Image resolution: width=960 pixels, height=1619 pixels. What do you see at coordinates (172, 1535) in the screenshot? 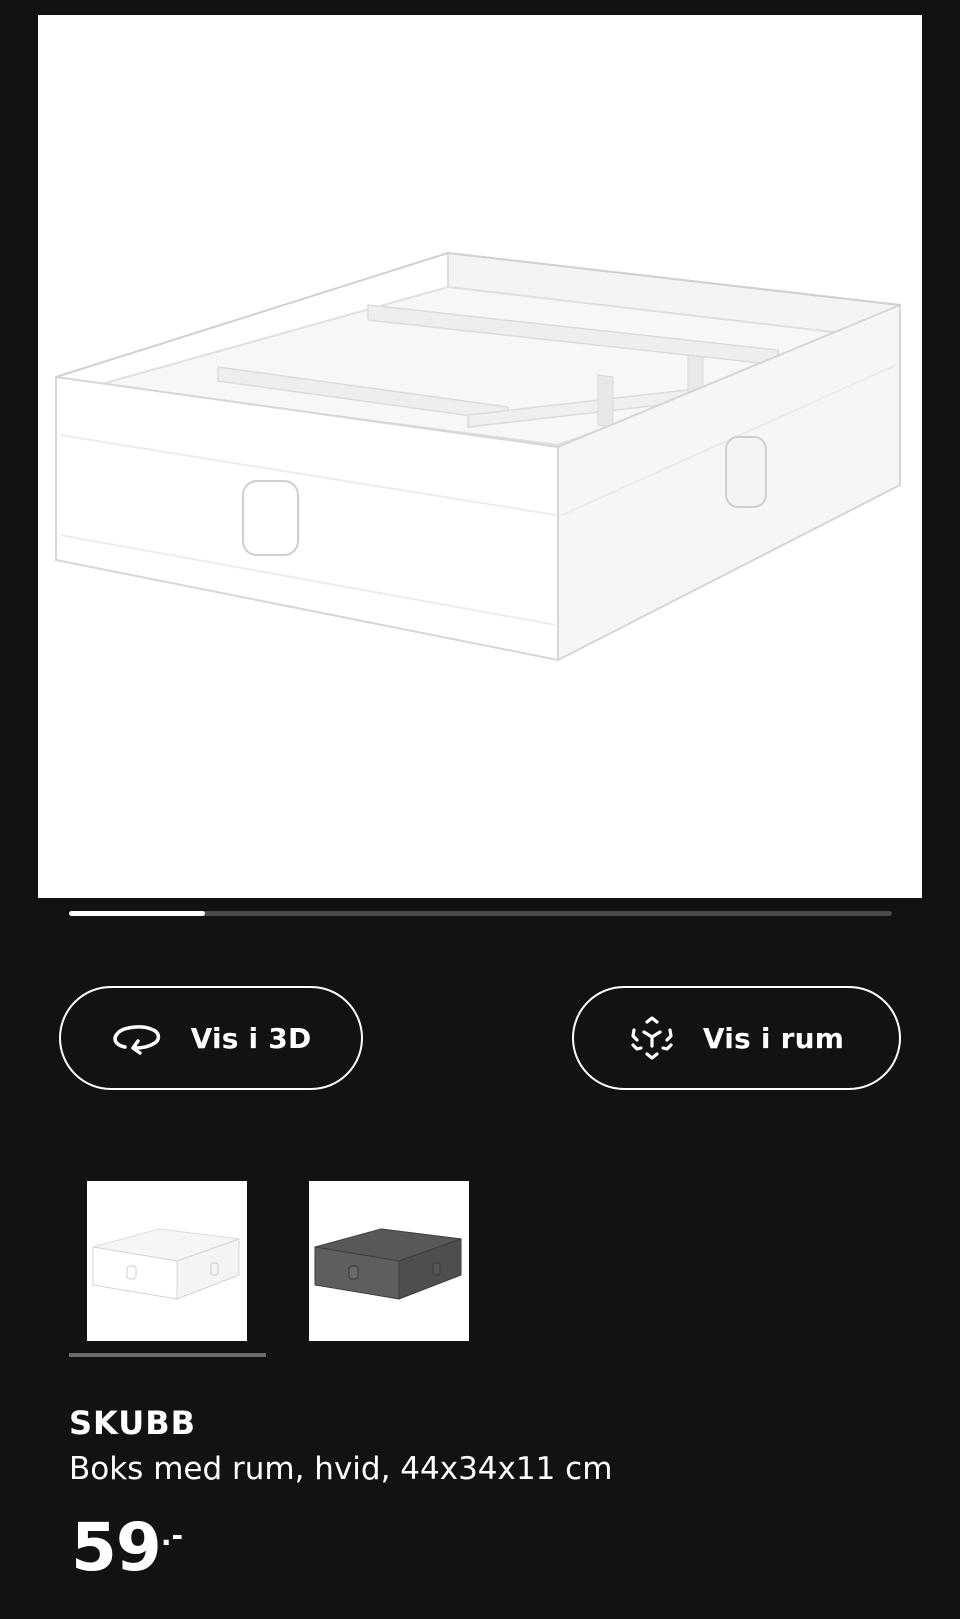
I see `price-suffix: .-` at bounding box center [172, 1535].